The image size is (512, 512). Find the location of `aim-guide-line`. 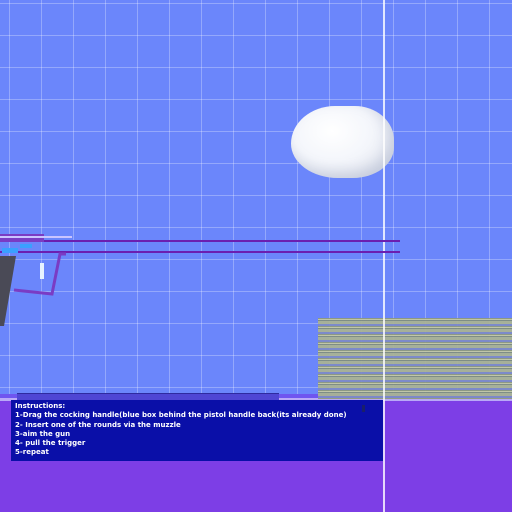

aim-guide-line is located at coordinates (384, 256).